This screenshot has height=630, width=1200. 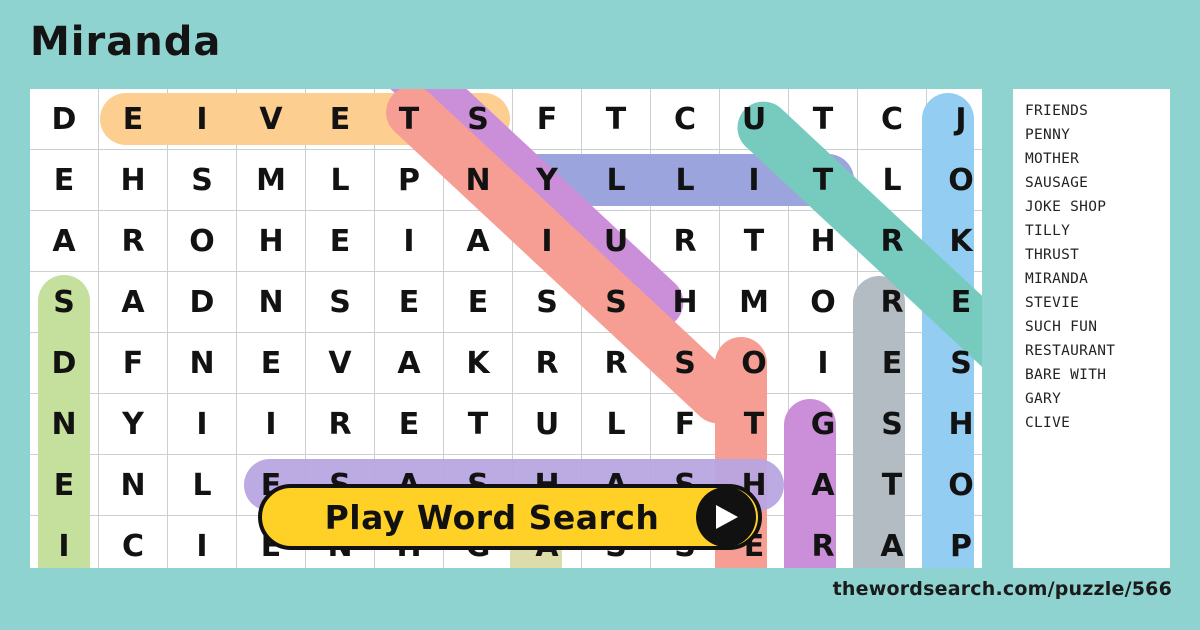 What do you see at coordinates (1097, 135) in the screenshot?
I see `word-list-item: PENNY` at bounding box center [1097, 135].